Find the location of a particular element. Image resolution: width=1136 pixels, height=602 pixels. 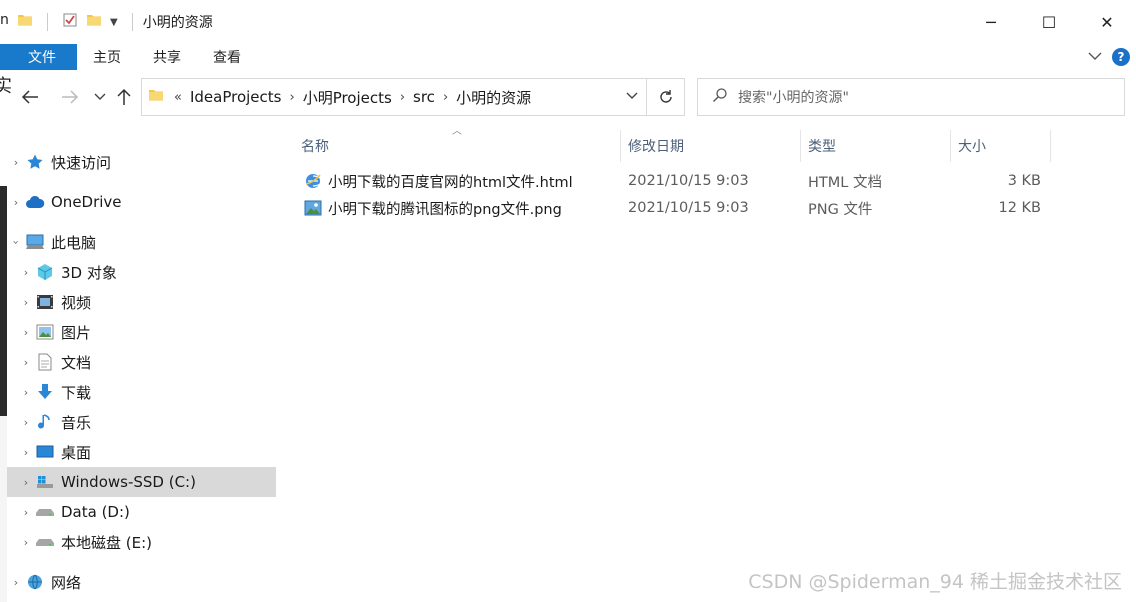

nav-item-pictures: › 图片 is located at coordinates (141, 332).